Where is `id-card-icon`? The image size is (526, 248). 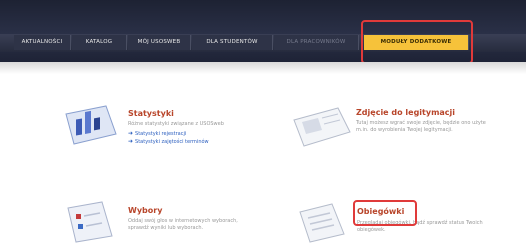 id-card-icon is located at coordinates (322, 129).